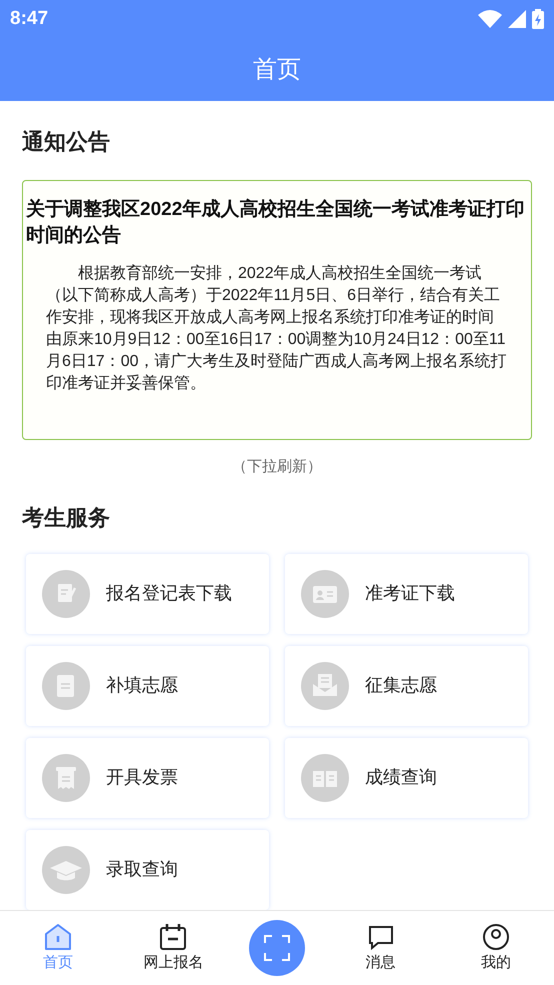 This screenshot has height=985, width=554. What do you see at coordinates (325, 778) in the screenshot?
I see `book-icon` at bounding box center [325, 778].